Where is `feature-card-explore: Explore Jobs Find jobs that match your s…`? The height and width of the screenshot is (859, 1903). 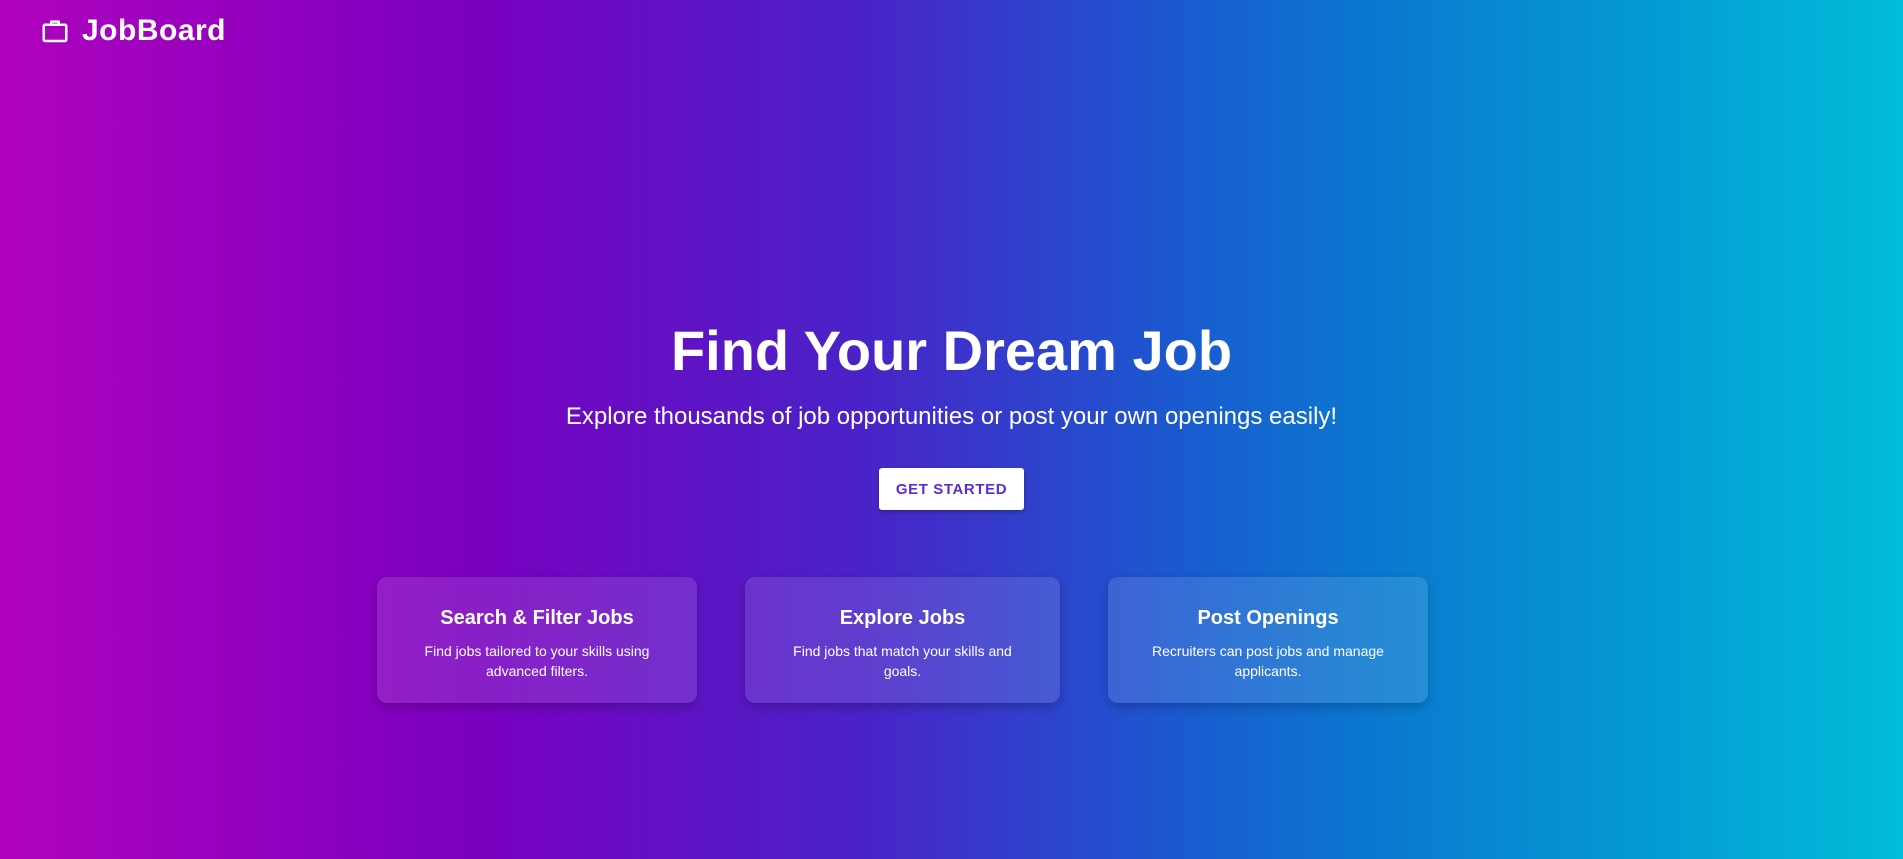 feature-card-explore: Explore Jobs Find jobs that match your s… is located at coordinates (902, 640).